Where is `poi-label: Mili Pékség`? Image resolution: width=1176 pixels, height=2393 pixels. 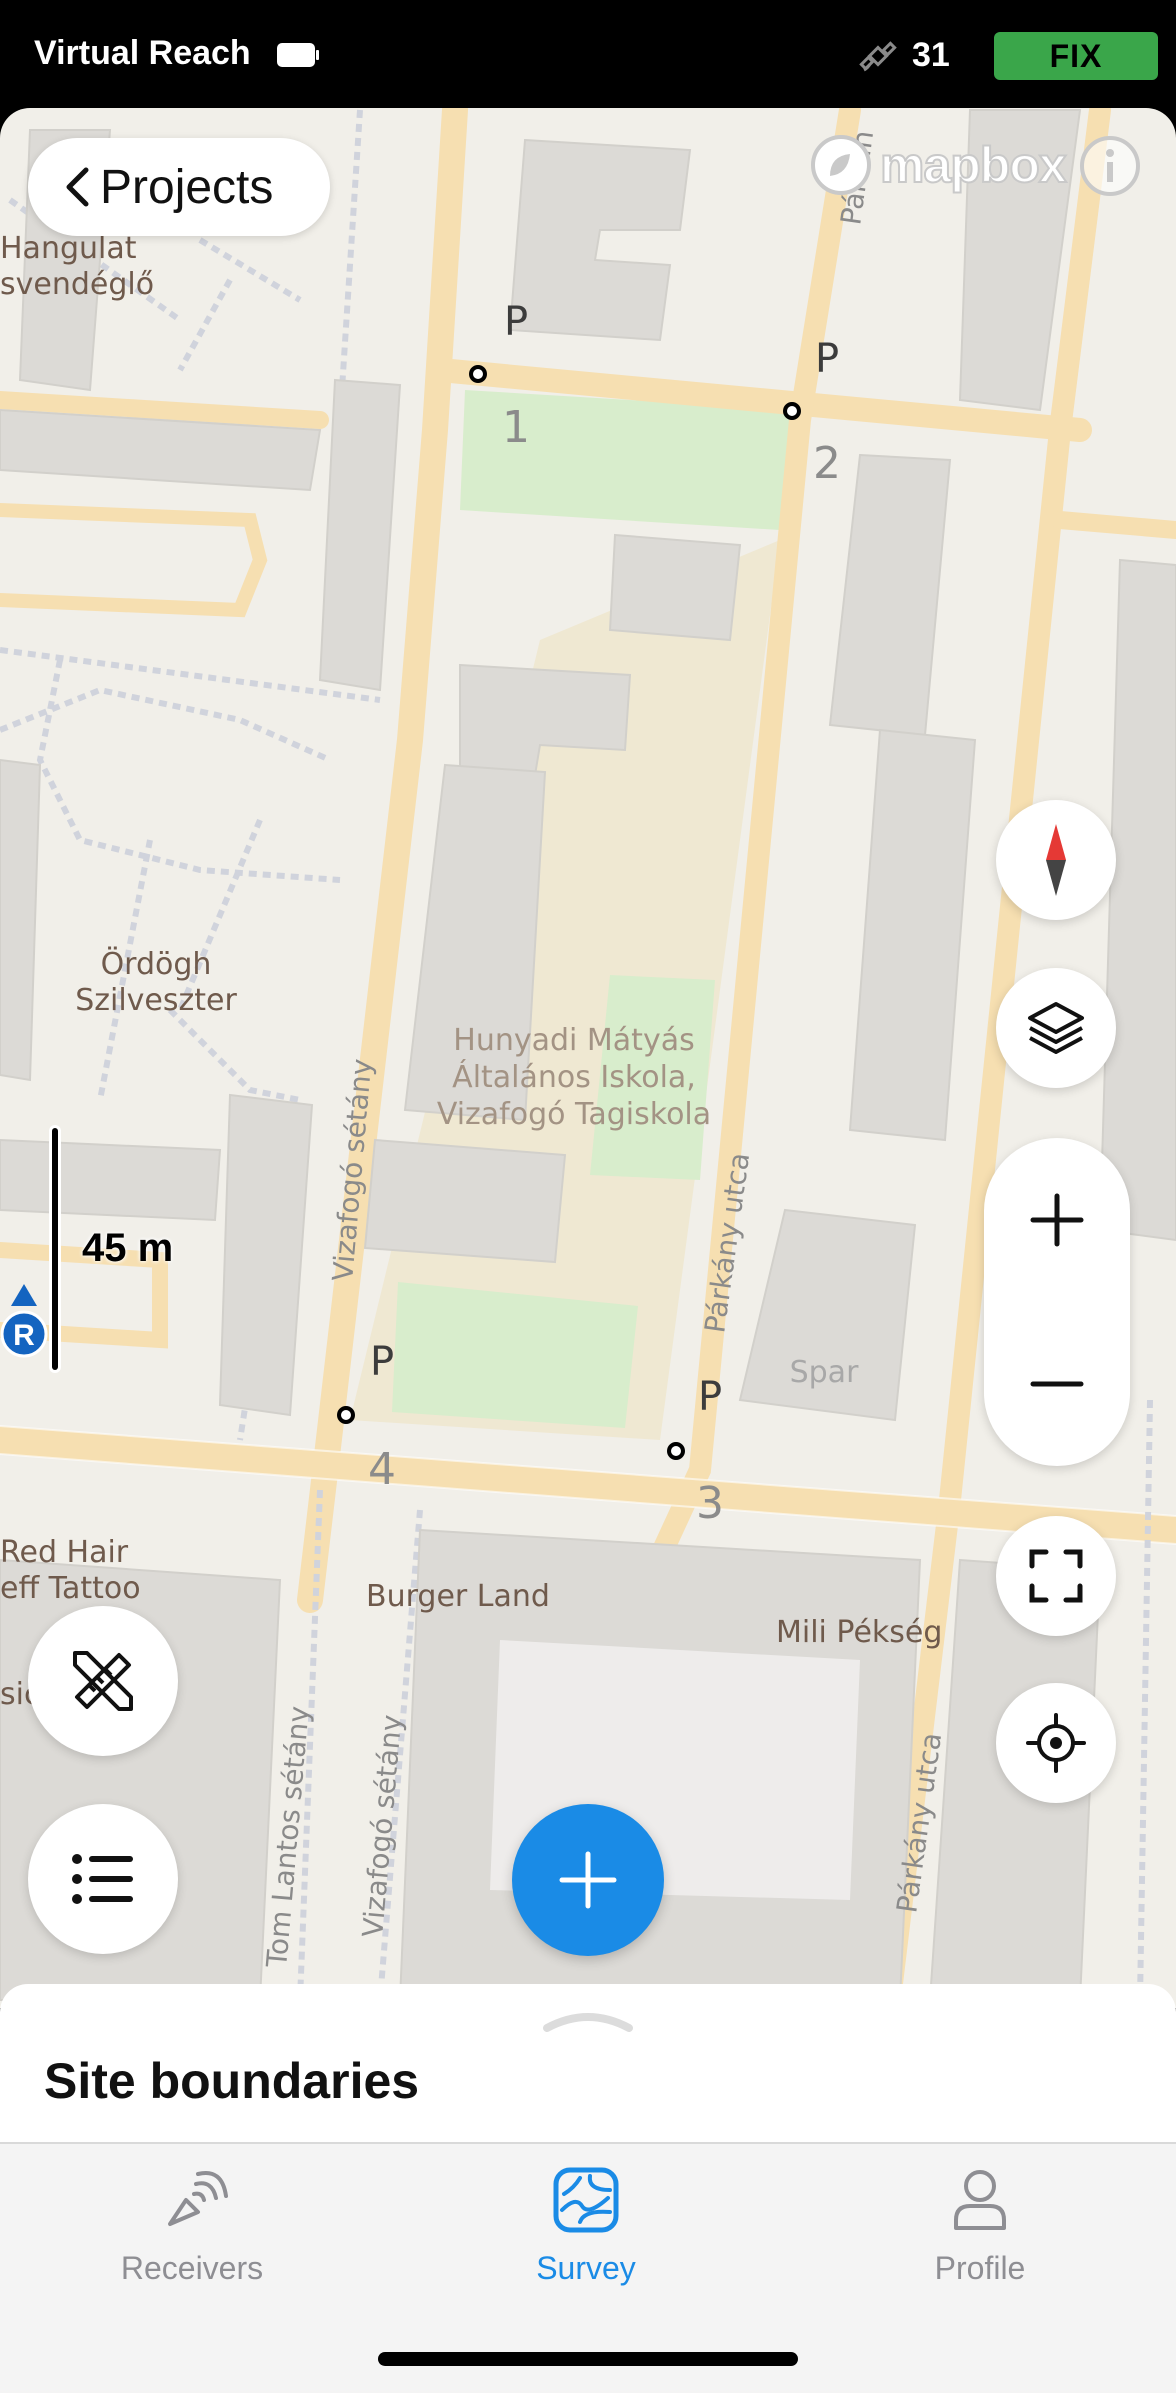
poi-label: Mili Pékség is located at coordinates (859, 1632).